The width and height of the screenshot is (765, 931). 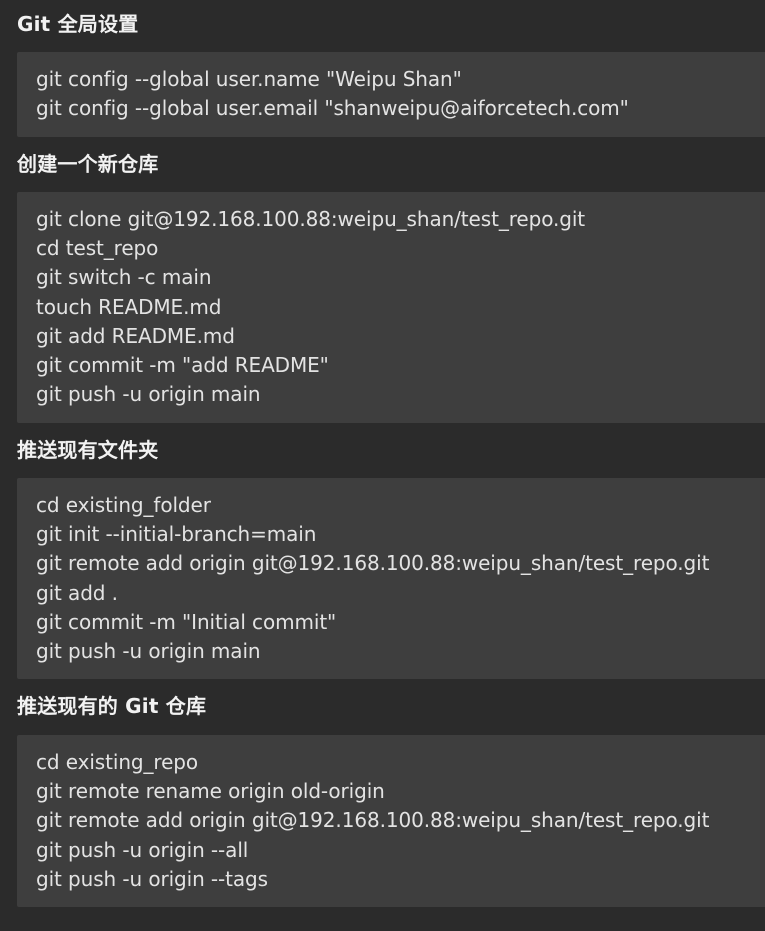 What do you see at coordinates (400, 248) in the screenshot?
I see `code-line: cd test_repo` at bounding box center [400, 248].